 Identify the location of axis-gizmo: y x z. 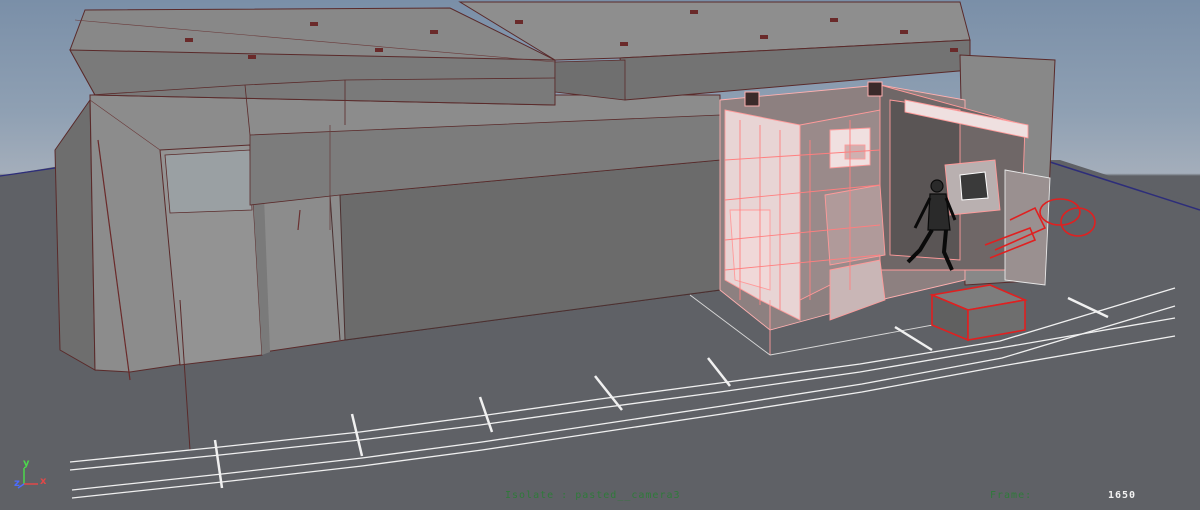
(32, 473).